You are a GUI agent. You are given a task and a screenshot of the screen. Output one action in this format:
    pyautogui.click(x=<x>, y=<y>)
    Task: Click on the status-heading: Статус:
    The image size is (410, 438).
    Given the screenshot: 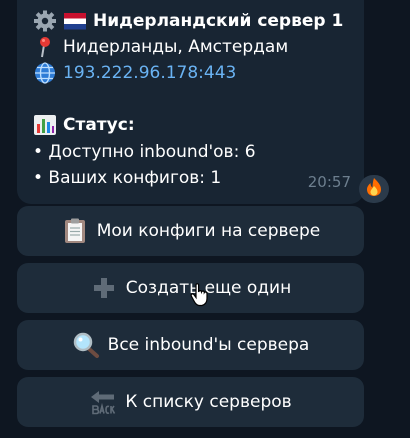 What is the action you would take?
    pyautogui.click(x=99, y=125)
    